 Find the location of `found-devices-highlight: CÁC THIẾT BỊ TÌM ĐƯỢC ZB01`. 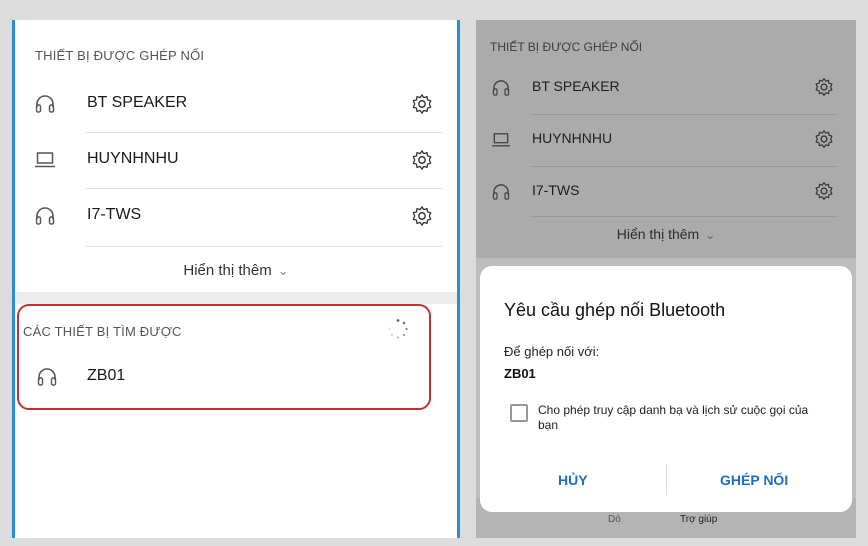

found-devices-highlight: CÁC THIẾT BỊ TÌM ĐƯỢC ZB01 is located at coordinates (224, 357).